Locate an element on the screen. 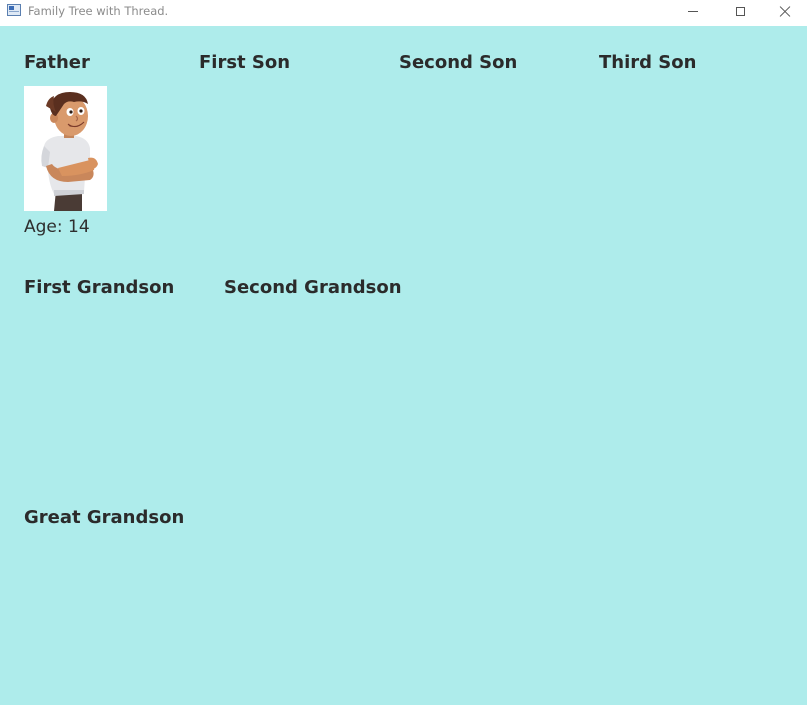 This screenshot has height=705, width=807. first-son-heading: First Son is located at coordinates (245, 62).